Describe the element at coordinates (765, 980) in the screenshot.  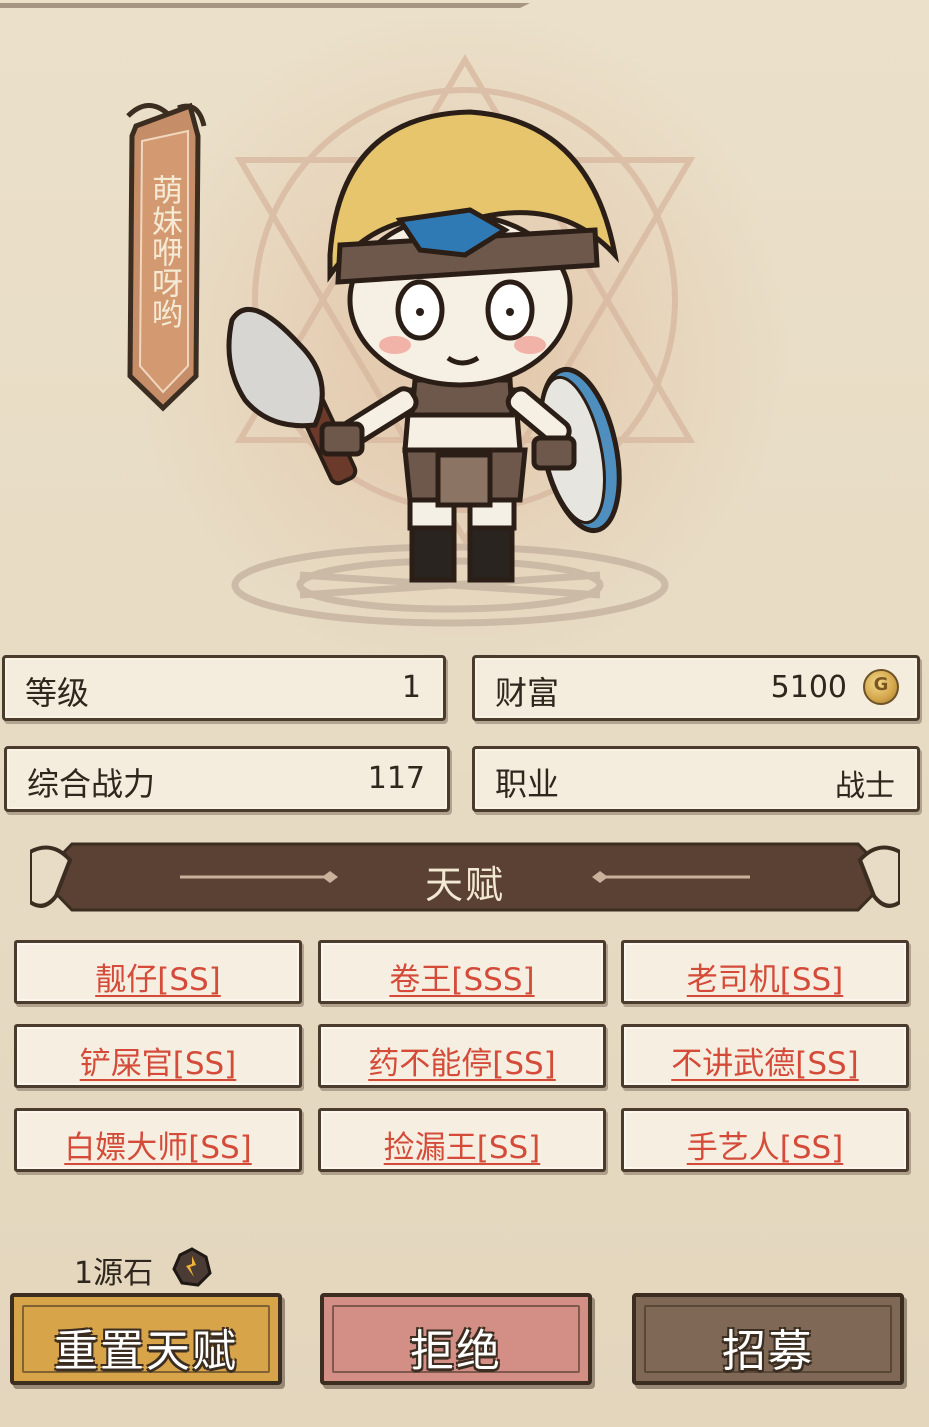
I see `talent-label: 老司机[SS]` at that location.